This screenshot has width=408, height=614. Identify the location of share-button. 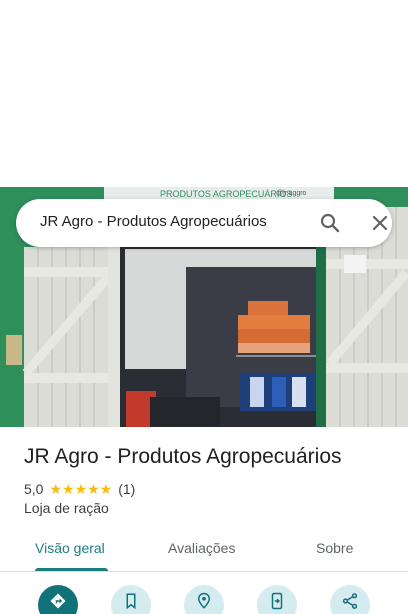
(350, 599).